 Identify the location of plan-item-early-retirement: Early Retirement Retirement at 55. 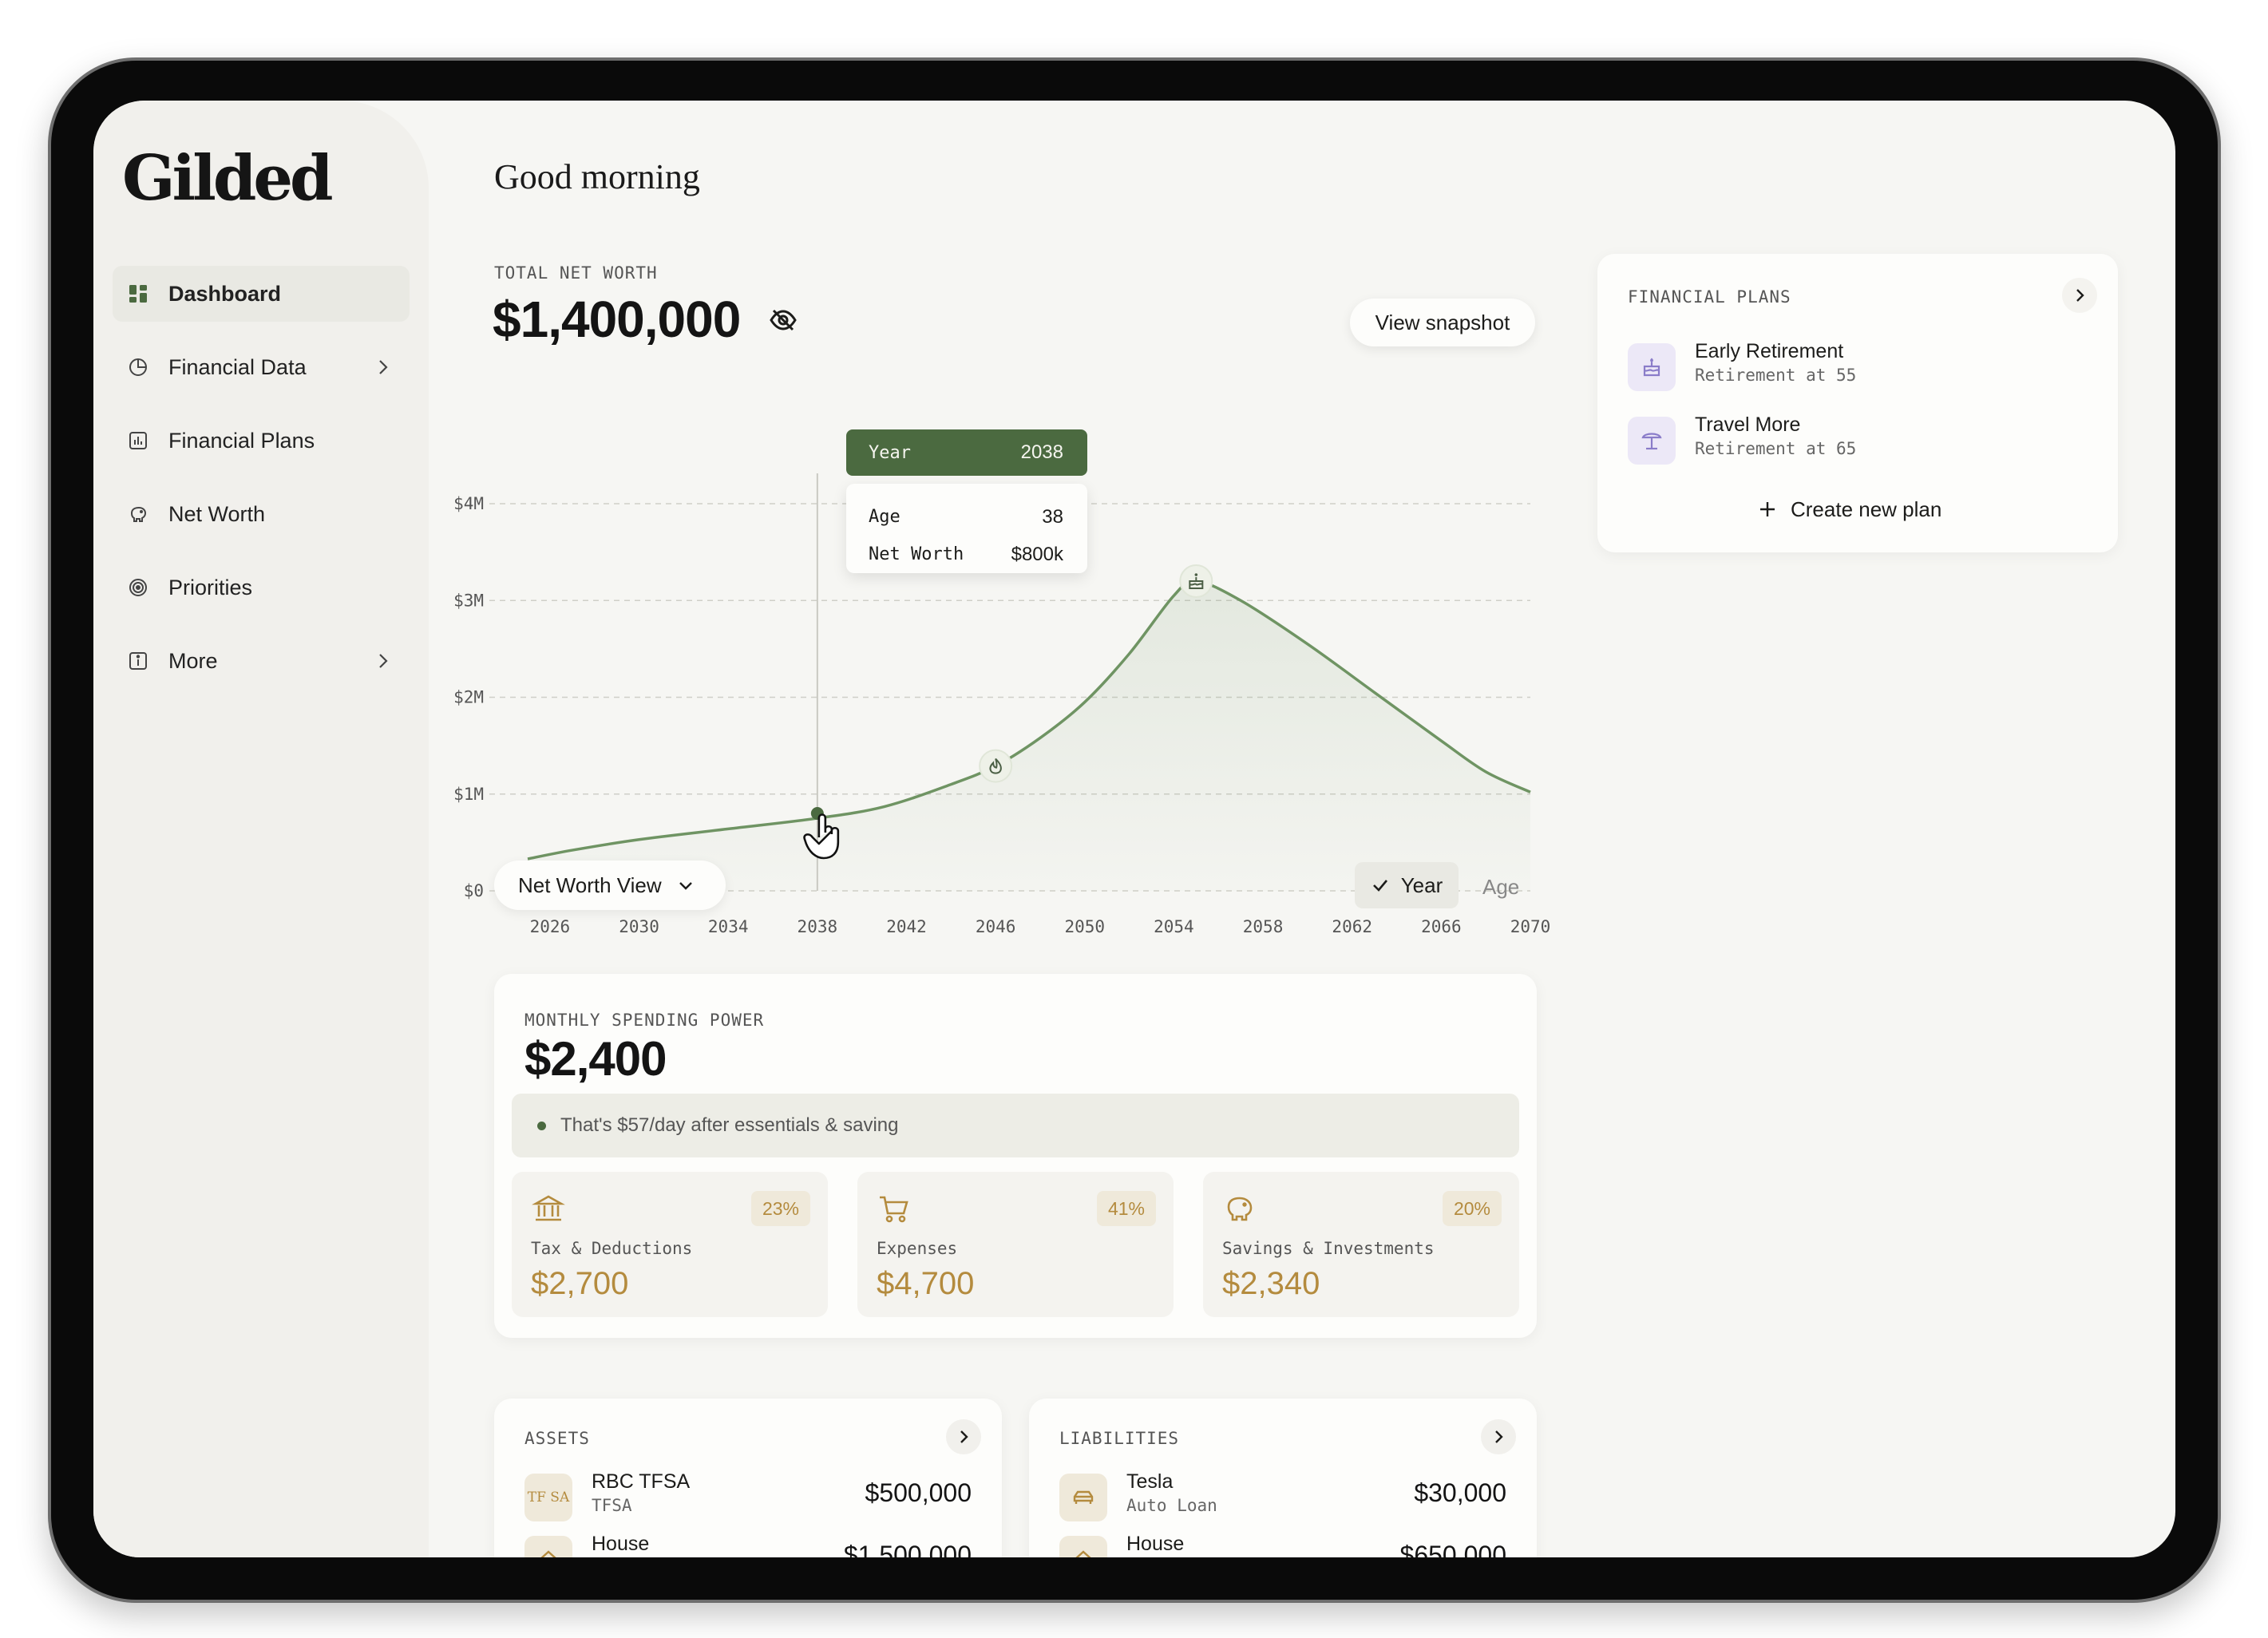
(1851, 368).